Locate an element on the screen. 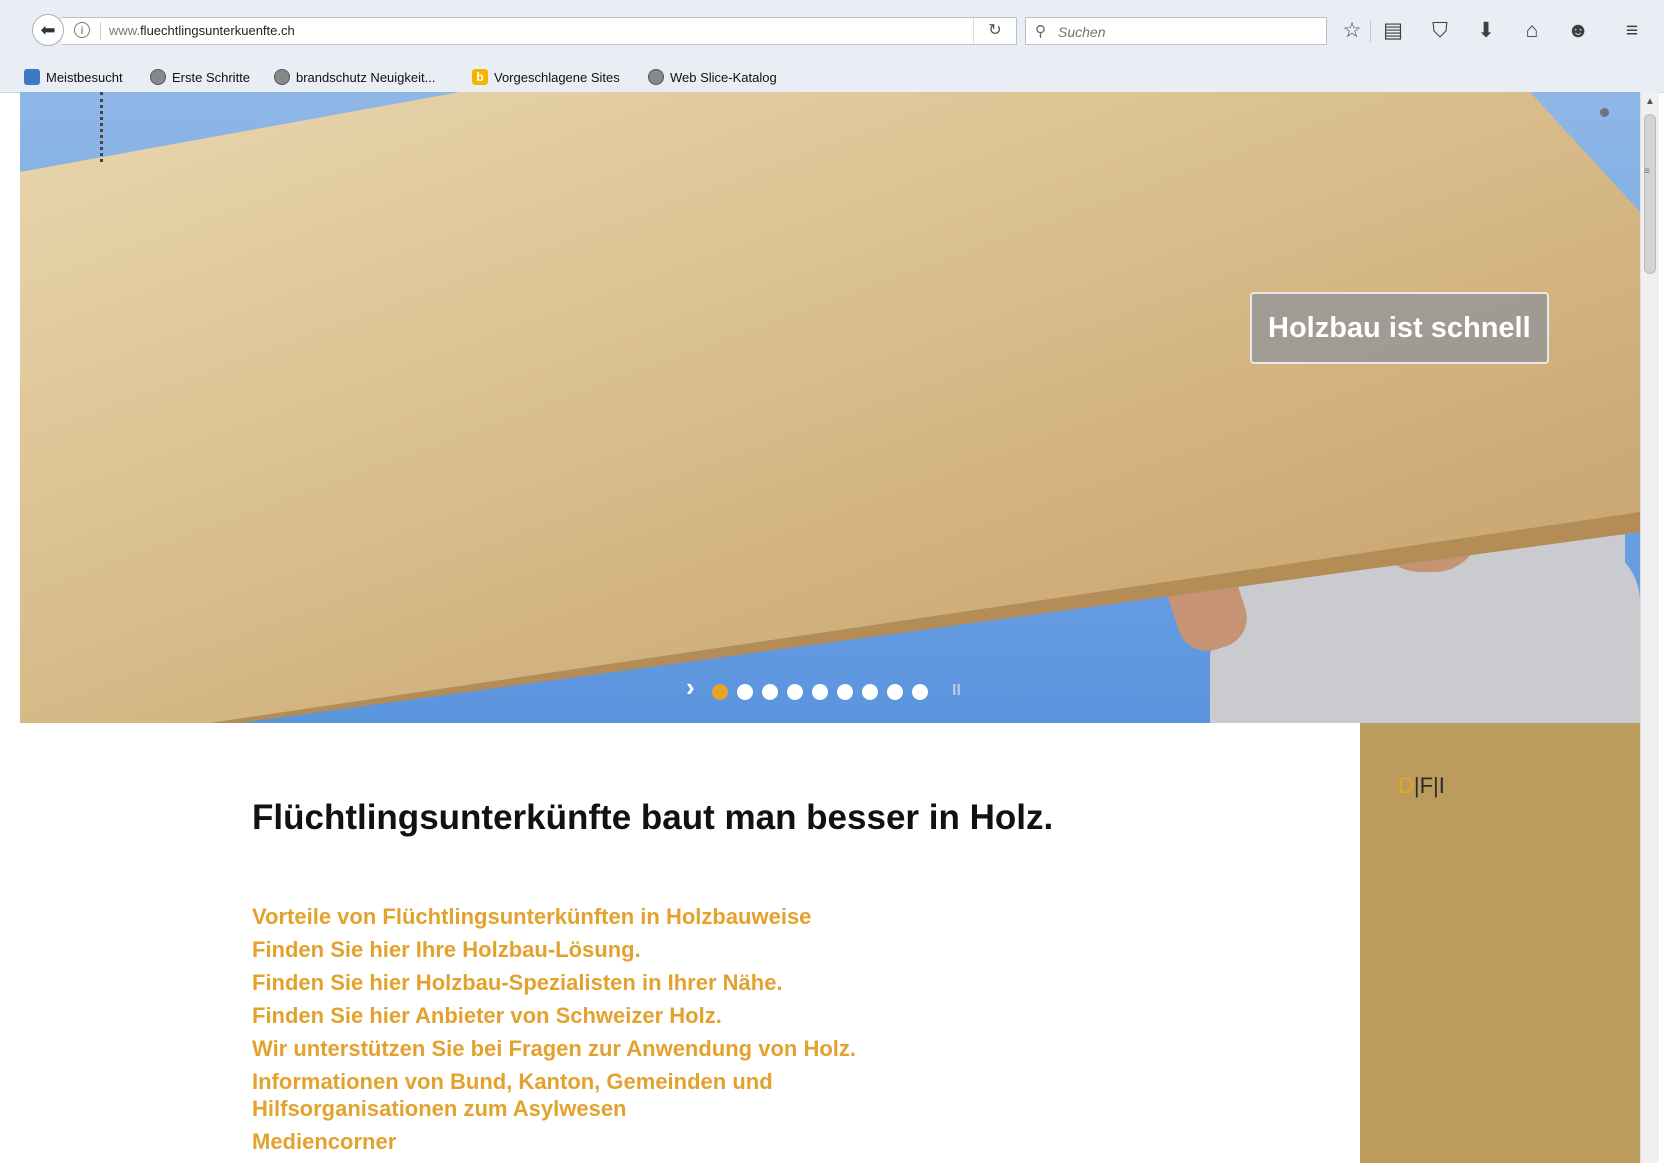  bookmark-web-slice-katalog: Web Slice-Katalog is located at coordinates (712, 77).